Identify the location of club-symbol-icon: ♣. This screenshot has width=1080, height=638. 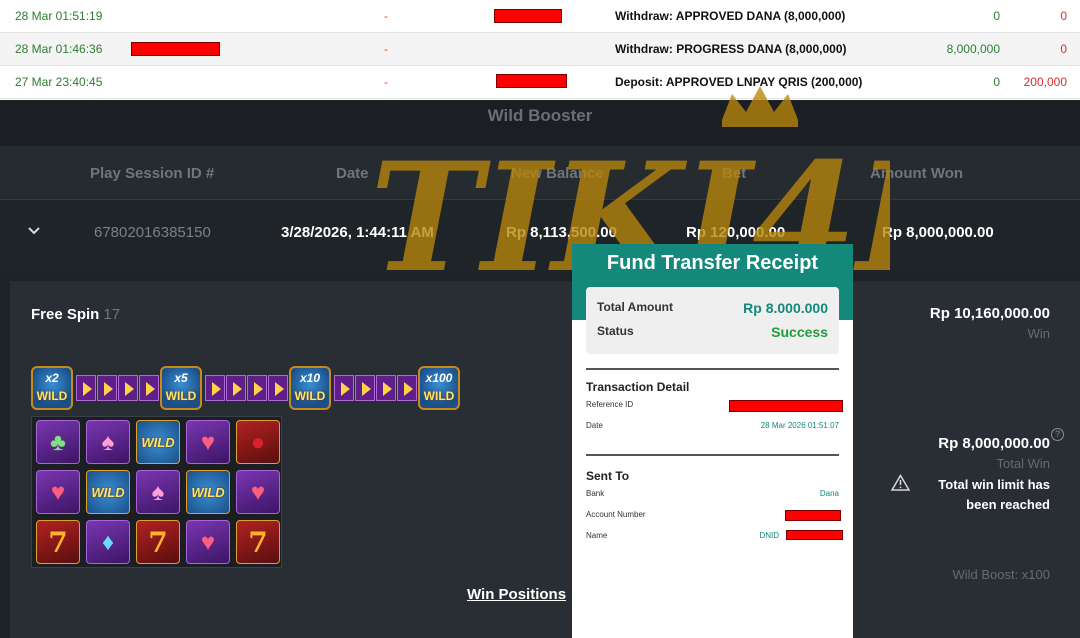
(58, 442).